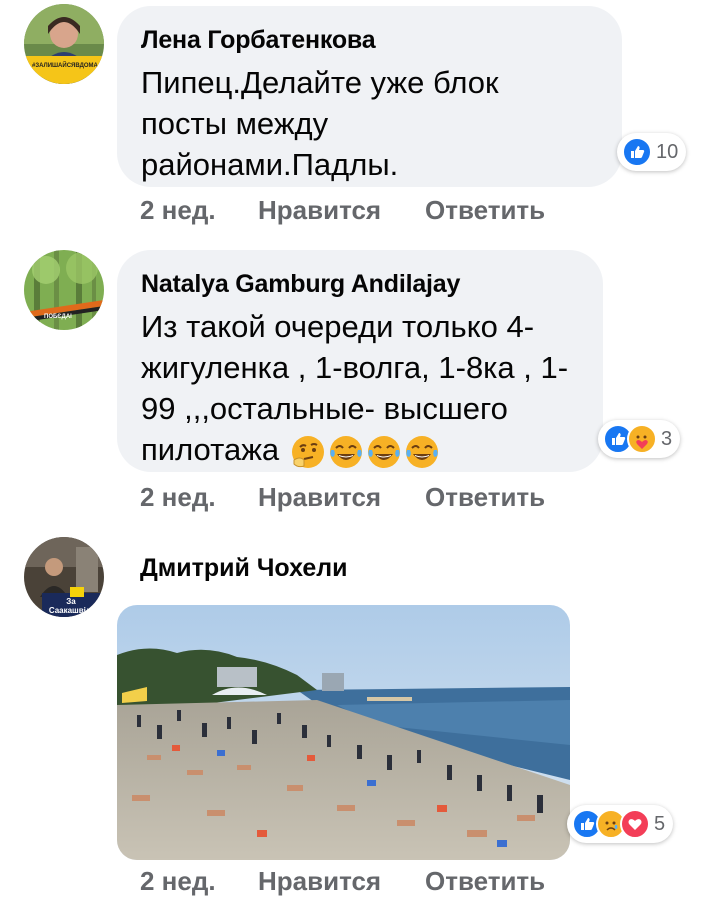  What do you see at coordinates (64, 577) in the screenshot?
I see `avatar: За Саакашвілі` at bounding box center [64, 577].